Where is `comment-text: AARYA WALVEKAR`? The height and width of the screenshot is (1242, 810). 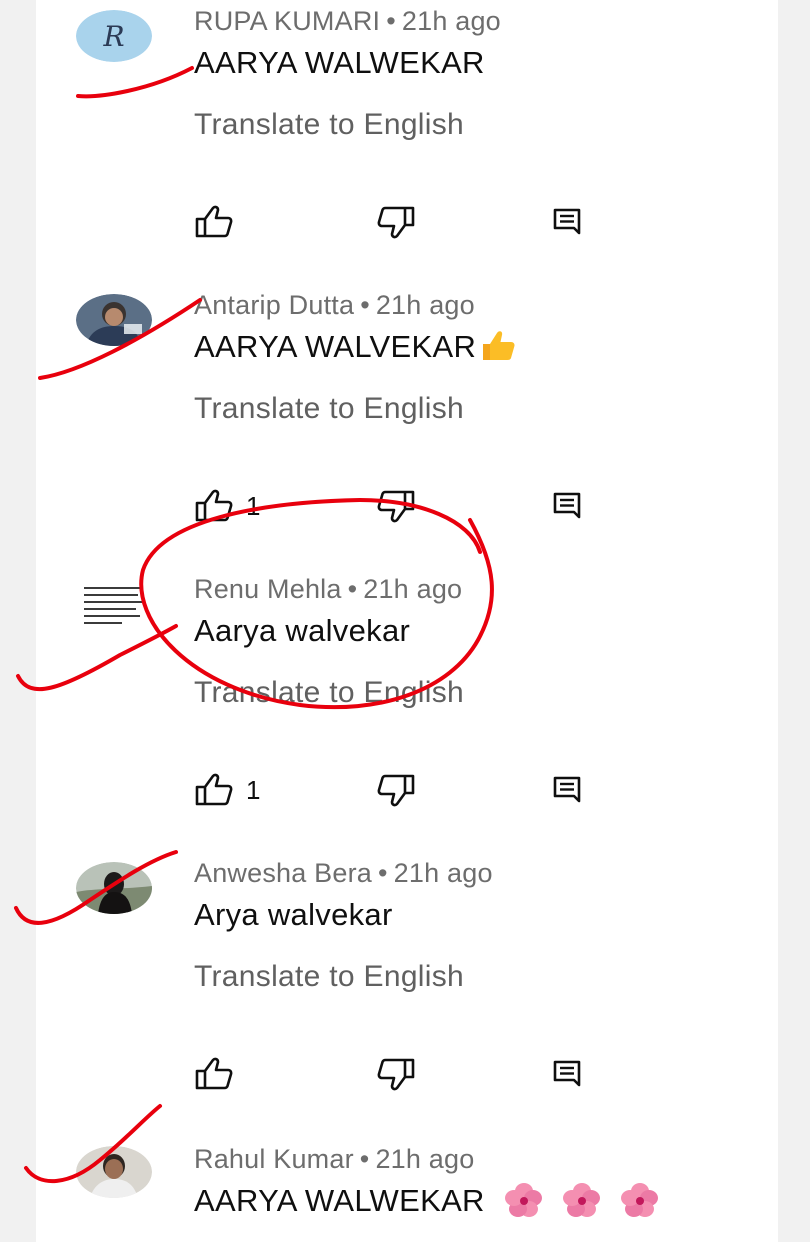
comment-text: AARYA WALVEKAR is located at coordinates (355, 350).